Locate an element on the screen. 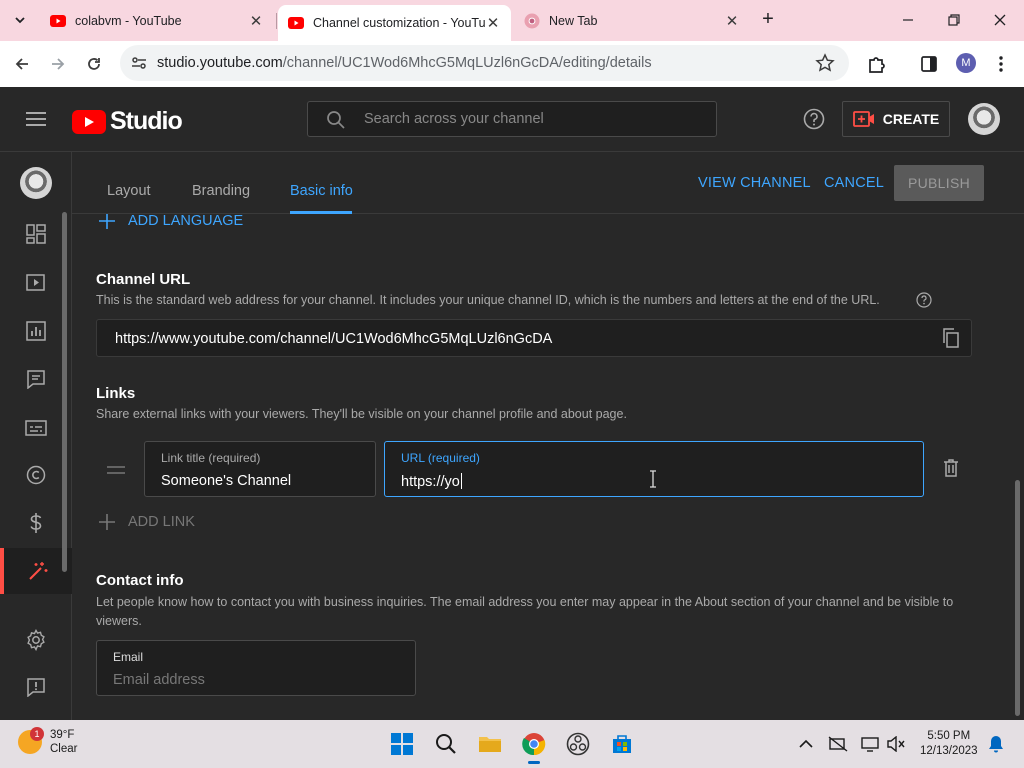 The height and width of the screenshot is (768, 1024). plus-icon is located at coordinates (107, 221).